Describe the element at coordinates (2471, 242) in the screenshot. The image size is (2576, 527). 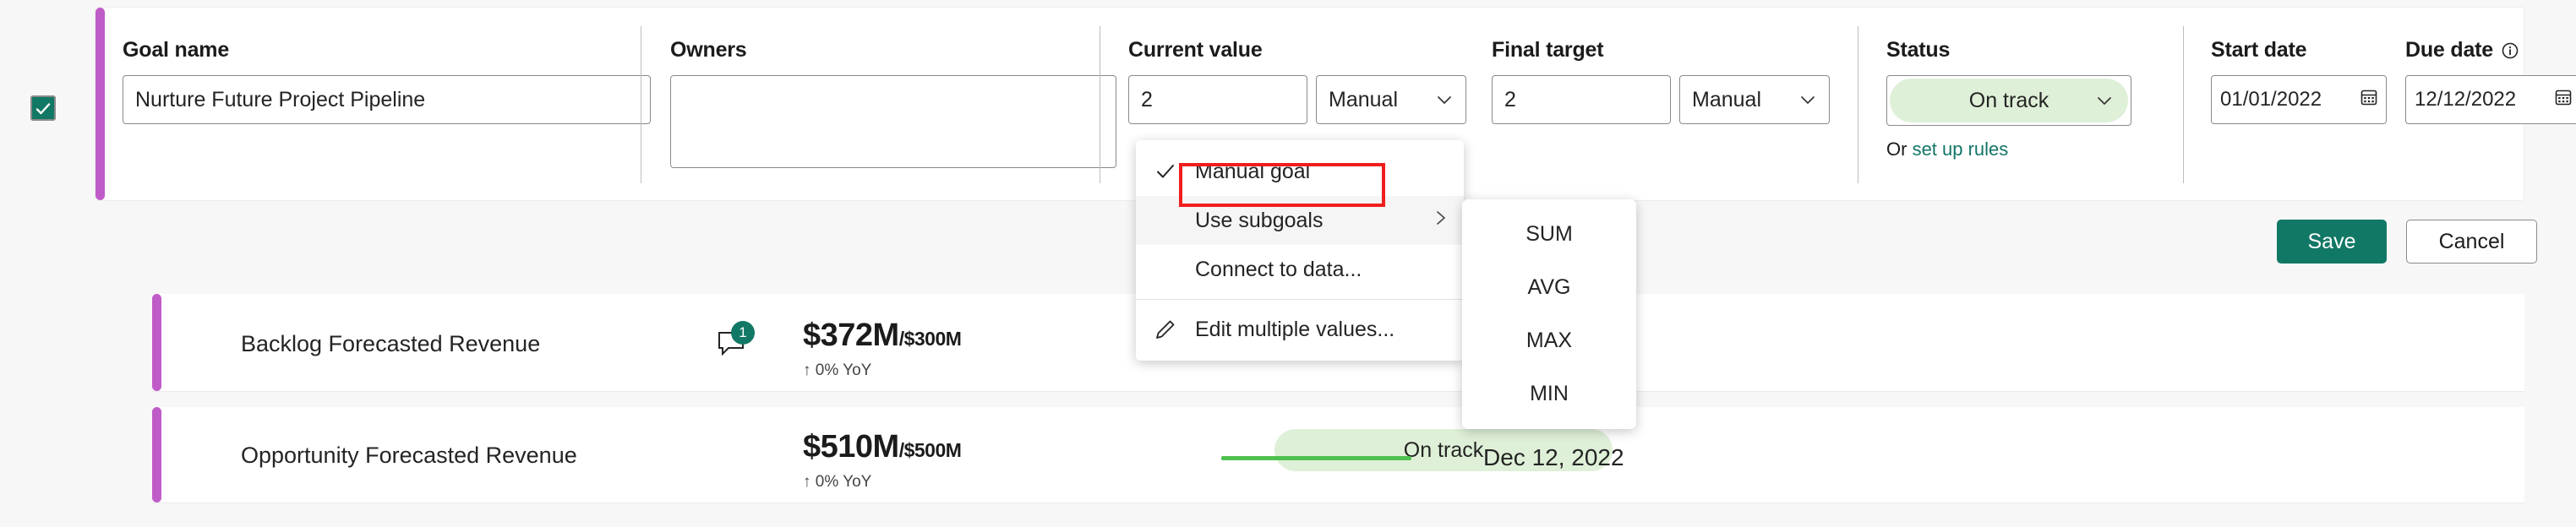
I see `cancel-button: Cancel` at that location.